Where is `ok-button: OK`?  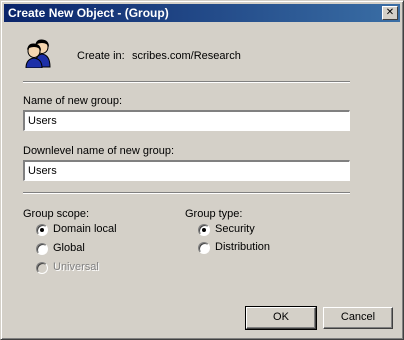 ok-button: OK is located at coordinates (281, 318).